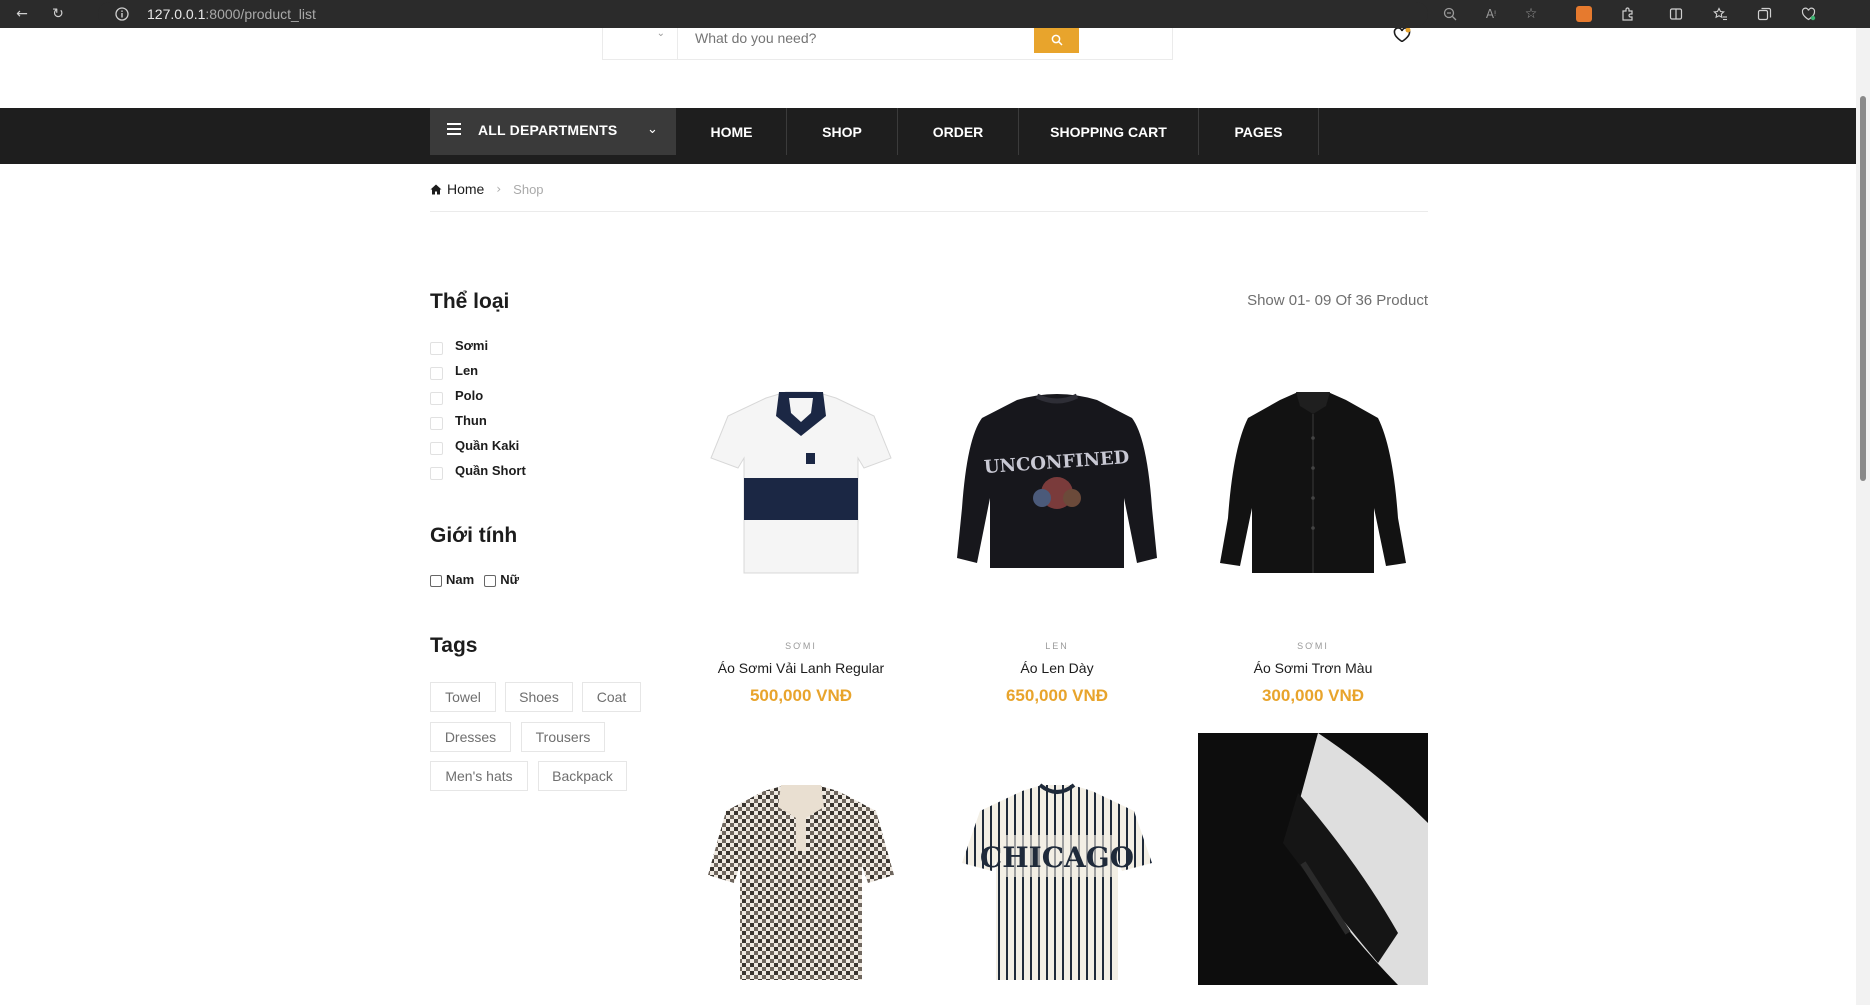 The width and height of the screenshot is (1870, 1005). What do you see at coordinates (1863, 288) in the screenshot?
I see `scrollbar-thumb` at bounding box center [1863, 288].